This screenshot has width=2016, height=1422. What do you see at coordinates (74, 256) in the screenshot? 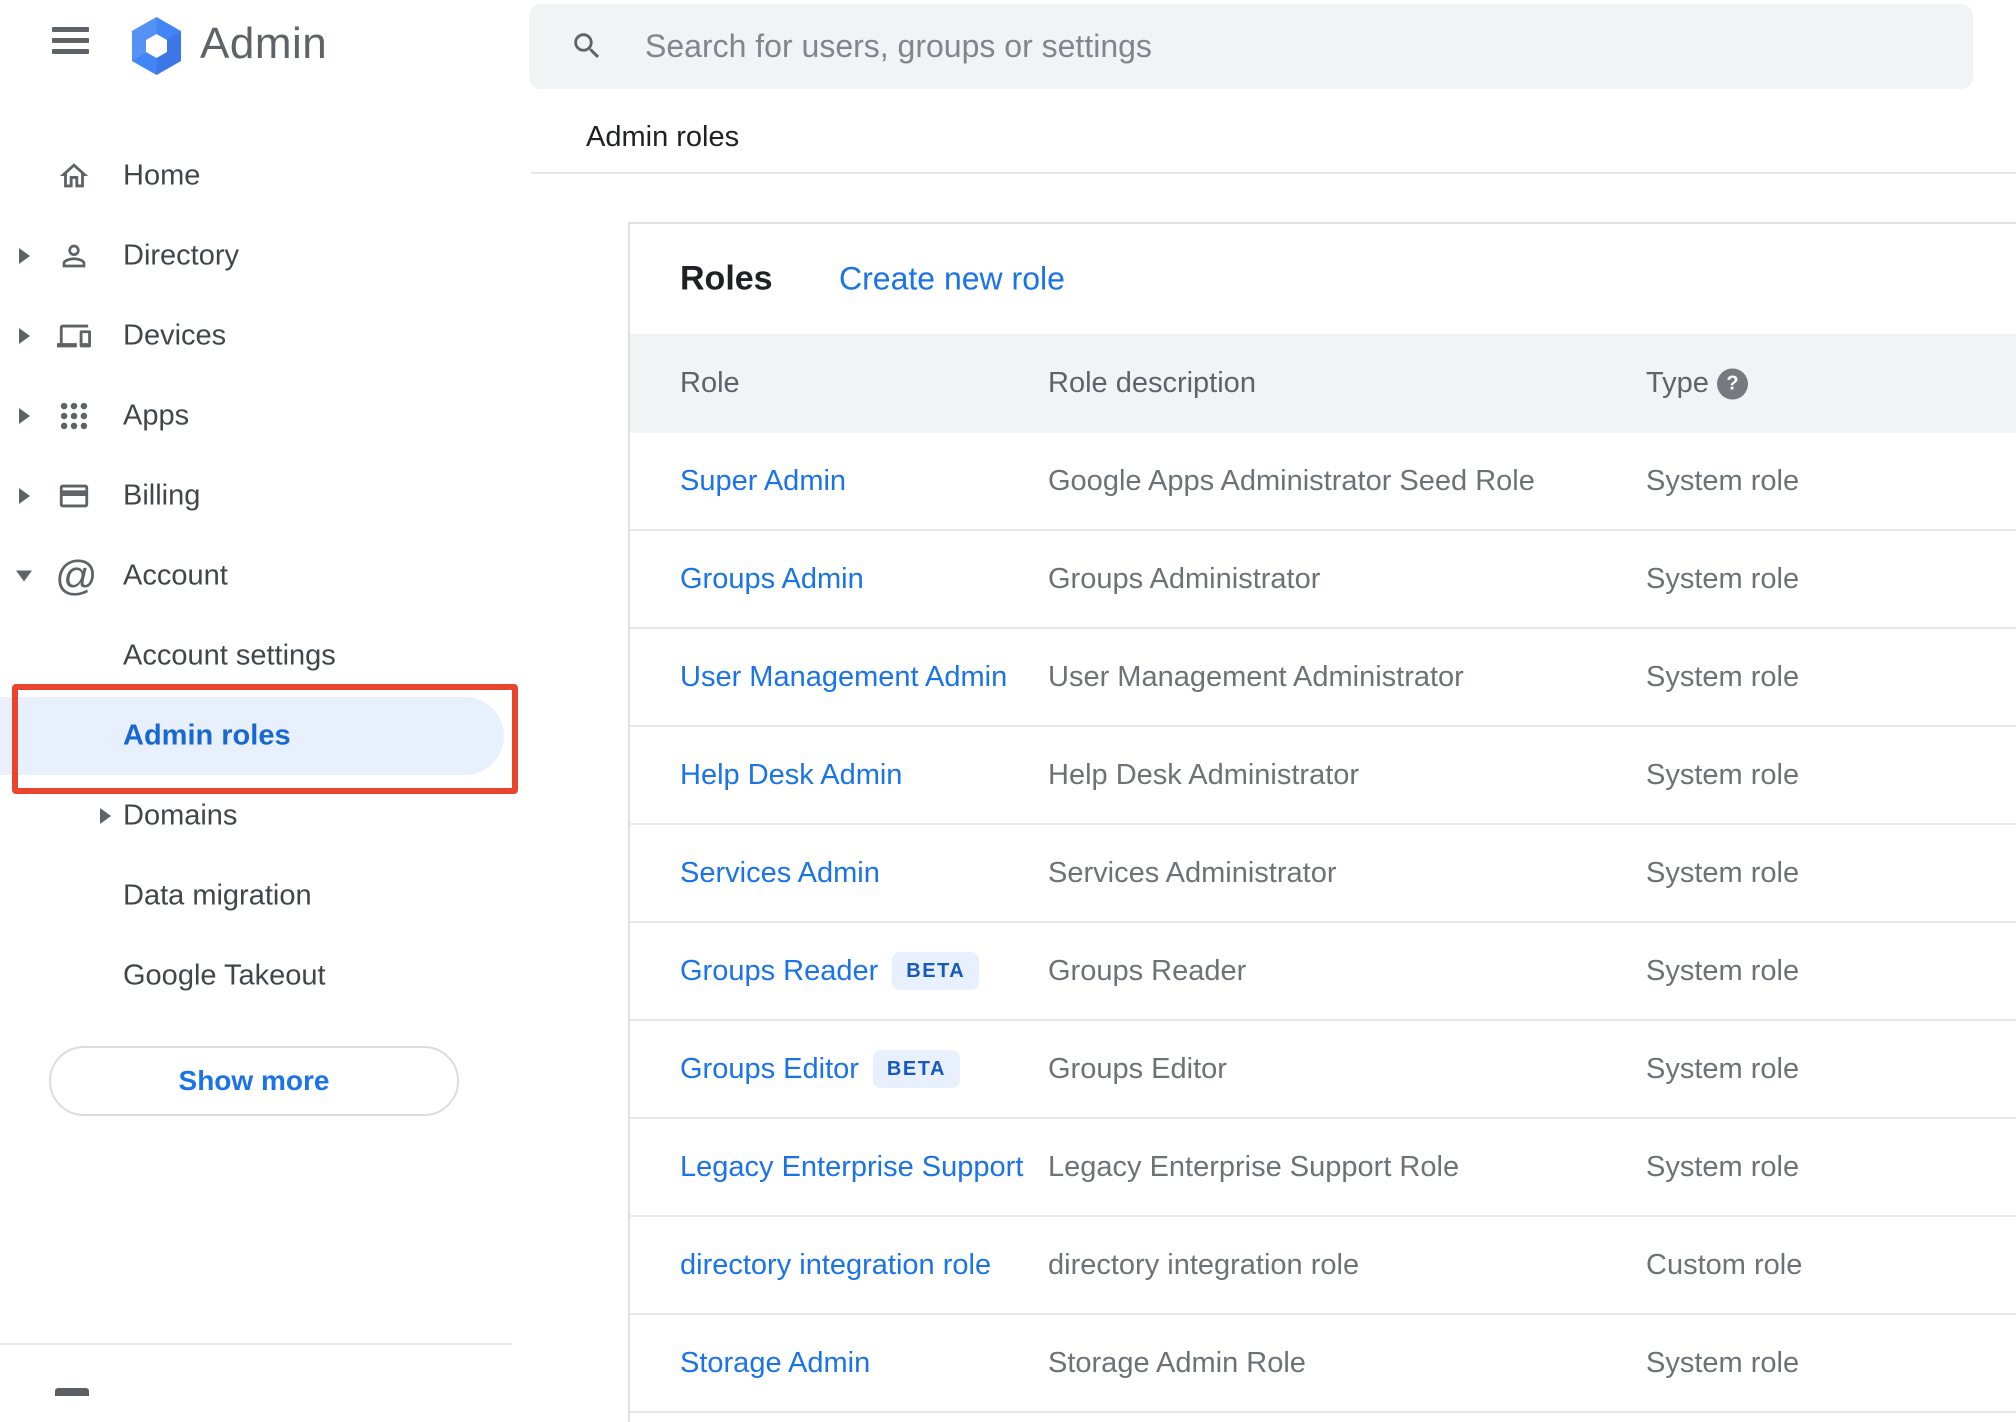
I see `person-icon` at bounding box center [74, 256].